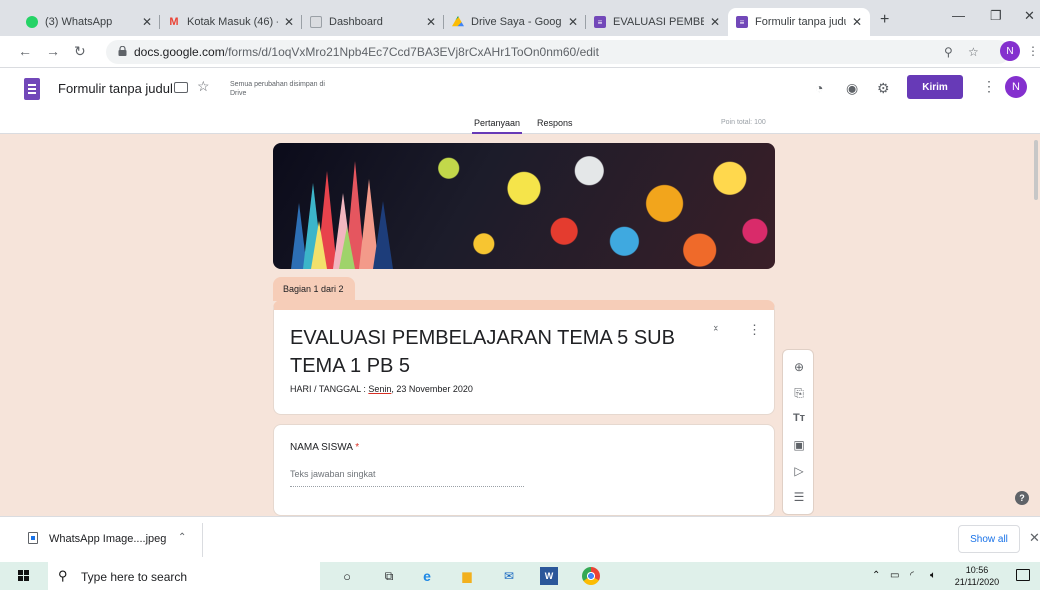 The image size is (1040, 590). I want to click on document-title: Formulir tanpa judul, so click(115, 88).